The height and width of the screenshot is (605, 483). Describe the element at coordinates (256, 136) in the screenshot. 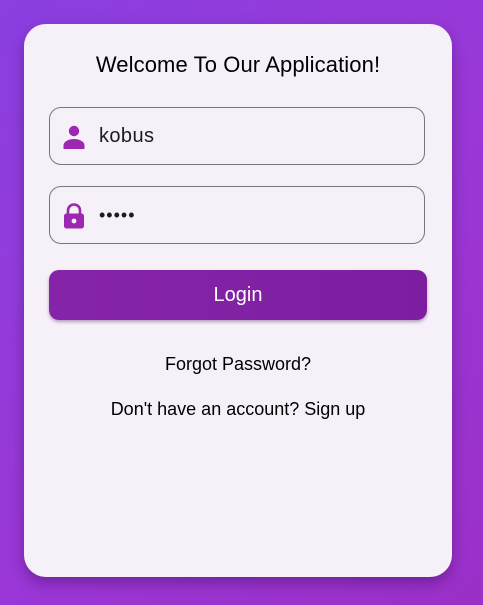

I see `username-input` at that location.